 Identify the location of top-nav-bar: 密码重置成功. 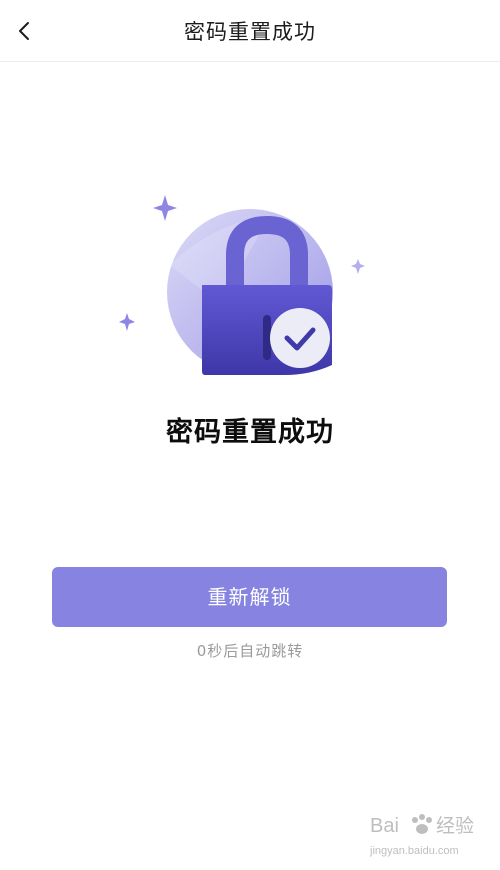
(250, 31).